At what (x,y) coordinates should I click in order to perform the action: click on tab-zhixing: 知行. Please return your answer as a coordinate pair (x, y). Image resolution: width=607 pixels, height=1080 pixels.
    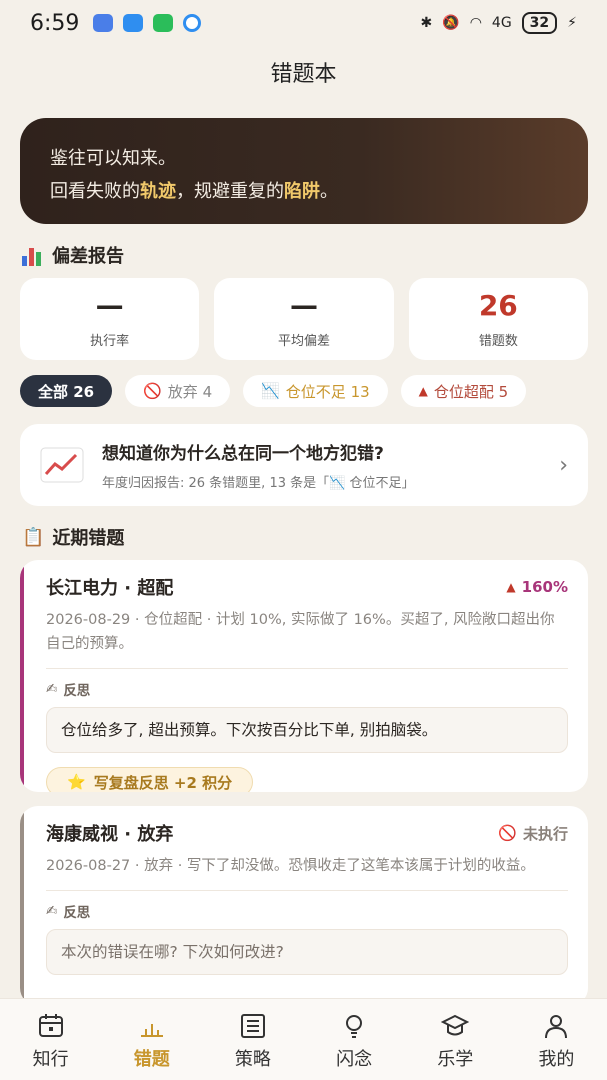
    Looking at the image, I should click on (50, 1039).